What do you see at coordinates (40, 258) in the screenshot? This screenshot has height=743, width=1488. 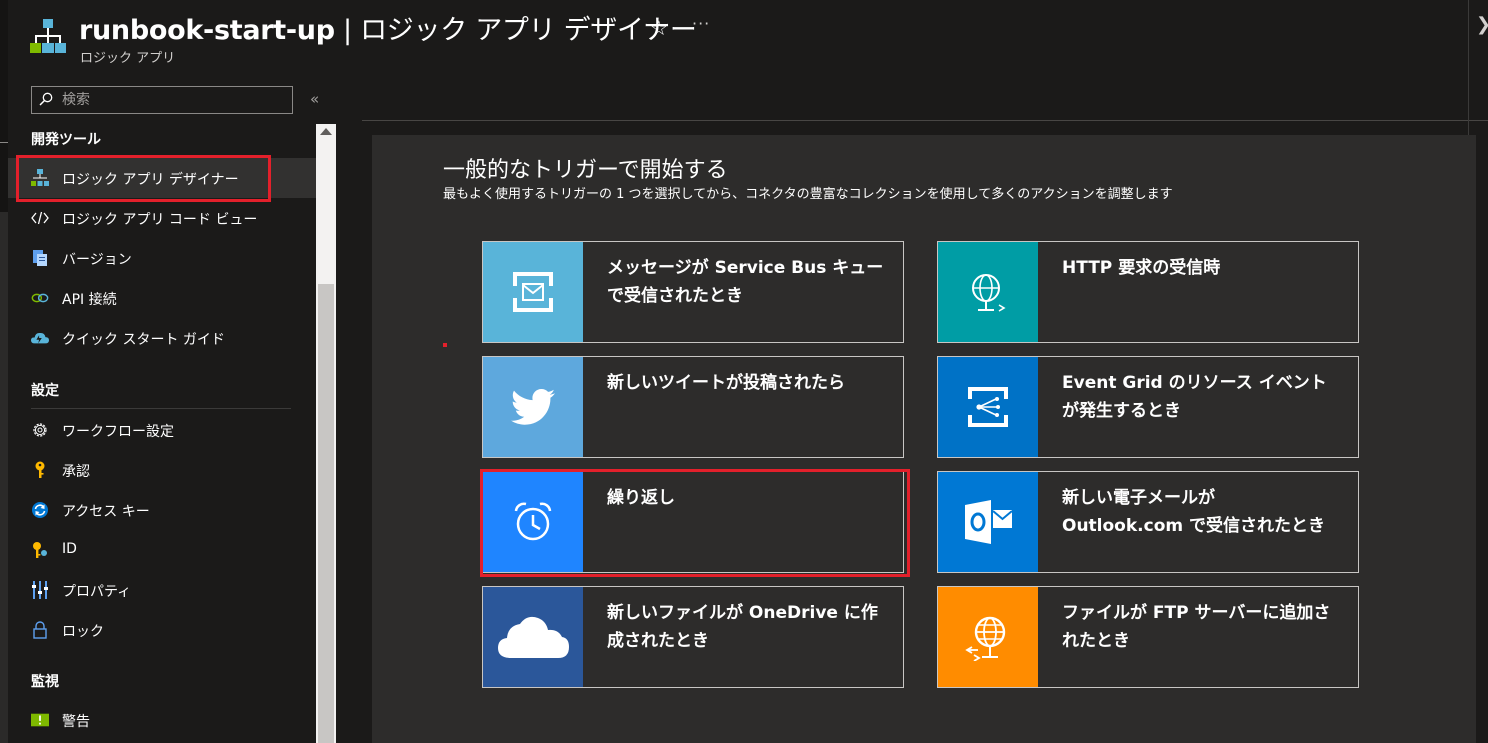 I see `versions-icon` at bounding box center [40, 258].